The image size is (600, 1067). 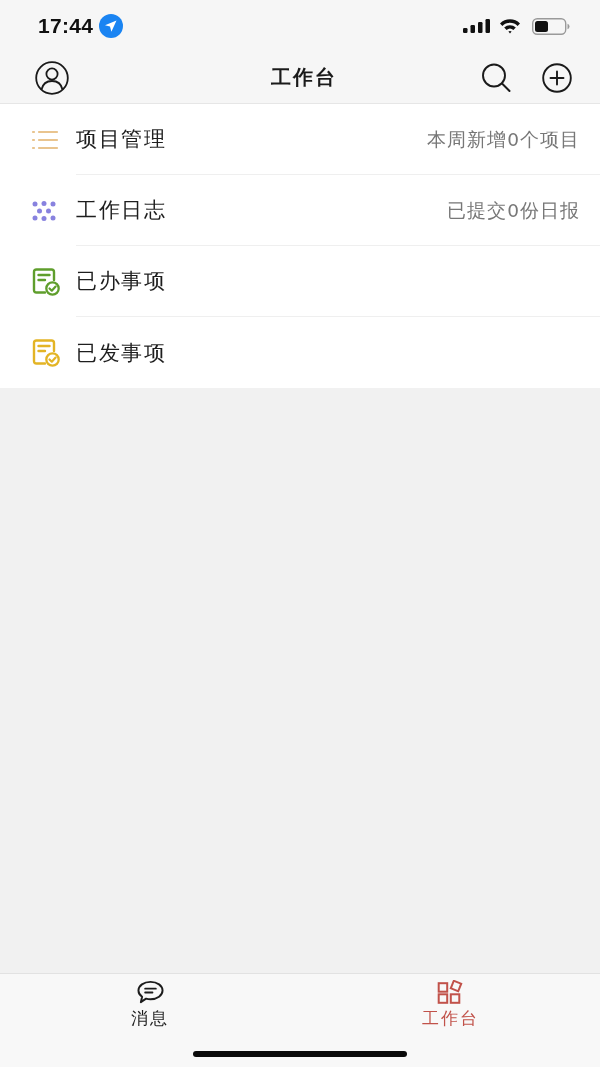 I want to click on menu-item-label: 已办事项, so click(x=121, y=281).